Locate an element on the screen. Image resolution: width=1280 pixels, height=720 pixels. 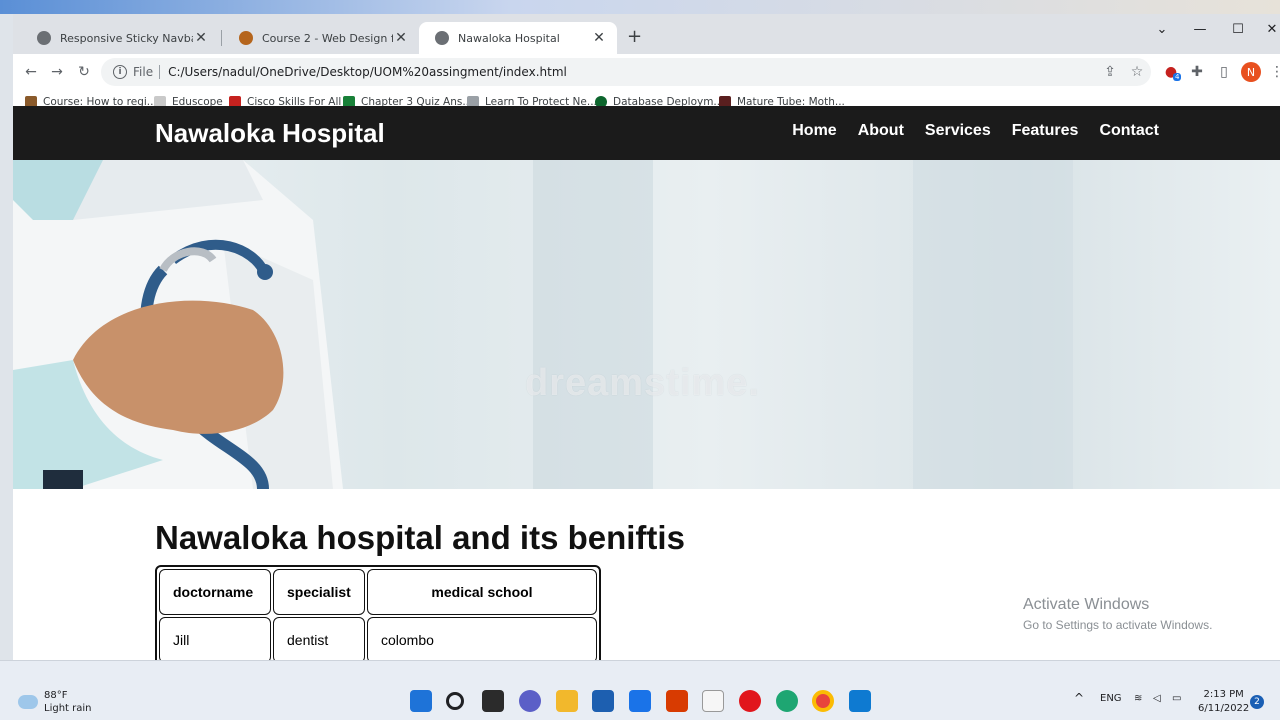
chrome-icon is located at coordinates (823, 701).